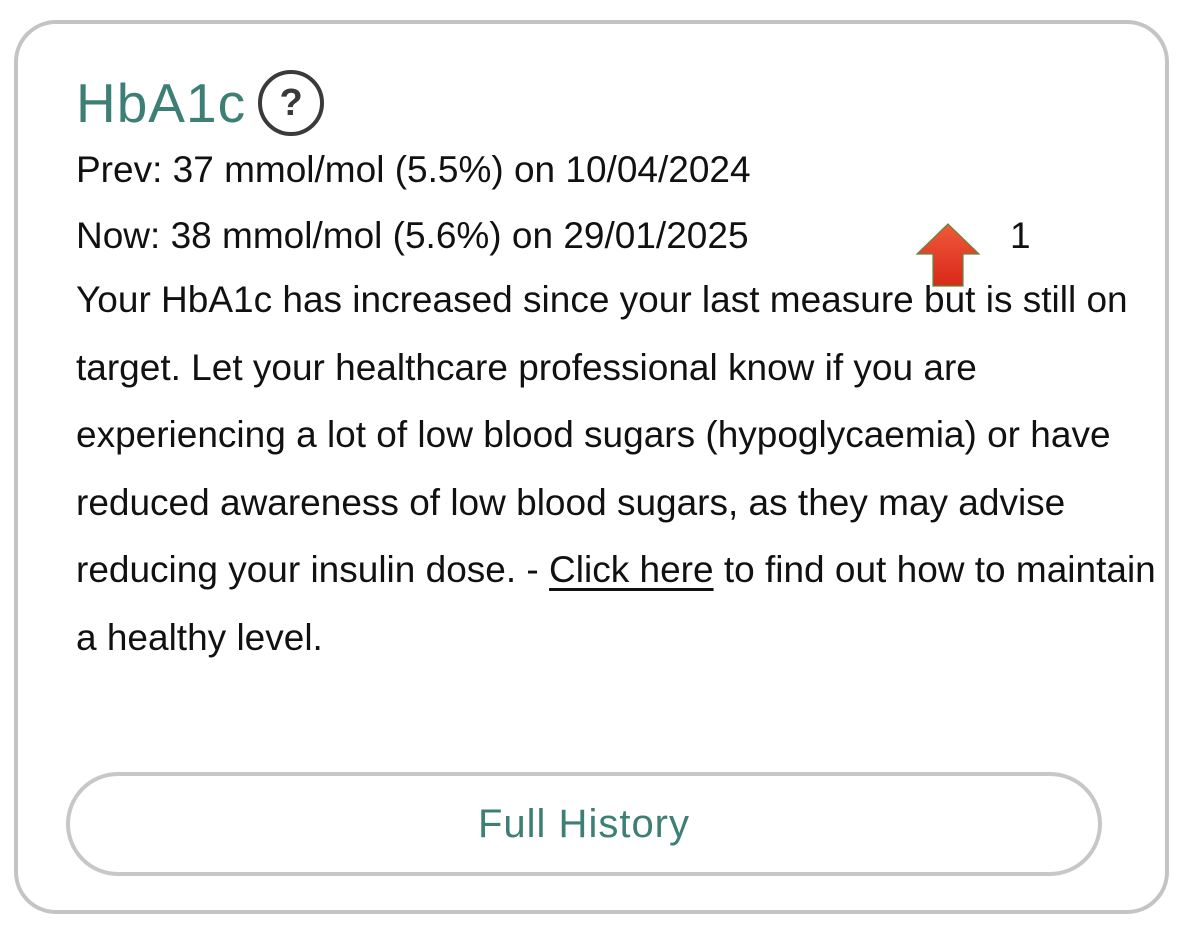 The width and height of the screenshot is (1200, 941). I want to click on change-value: 1, so click(1020, 235).